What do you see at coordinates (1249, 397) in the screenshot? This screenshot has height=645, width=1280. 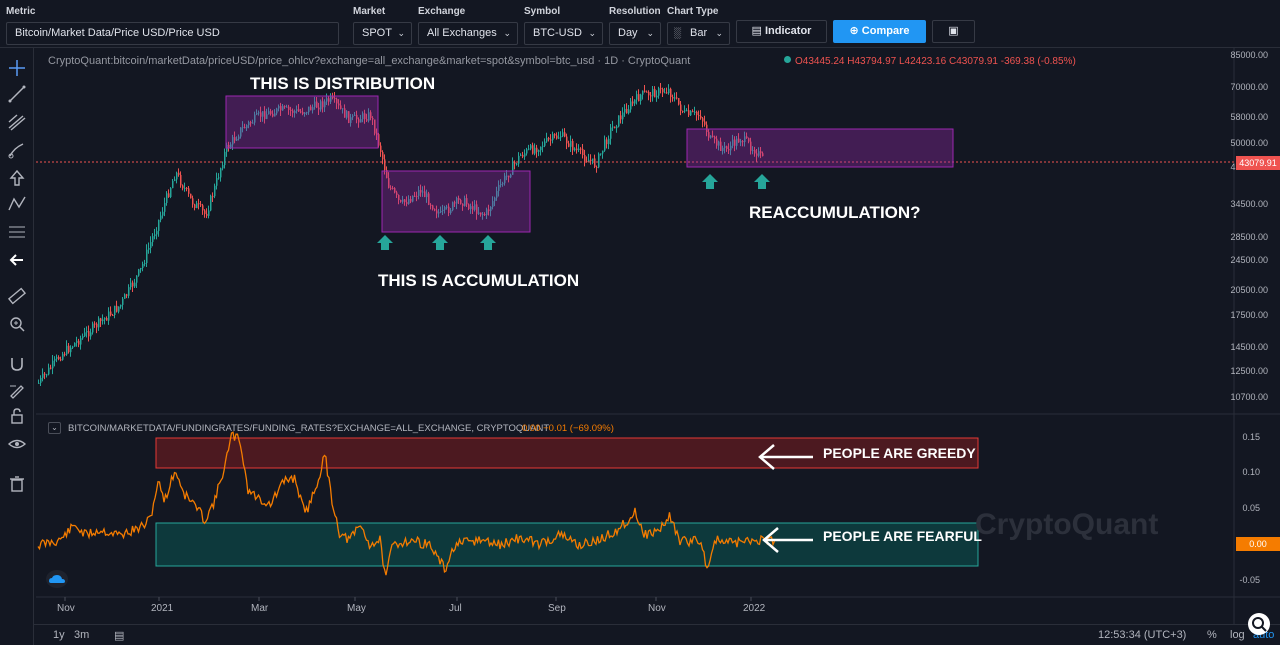 I see `price-tick-label: 10700.00` at bounding box center [1249, 397].